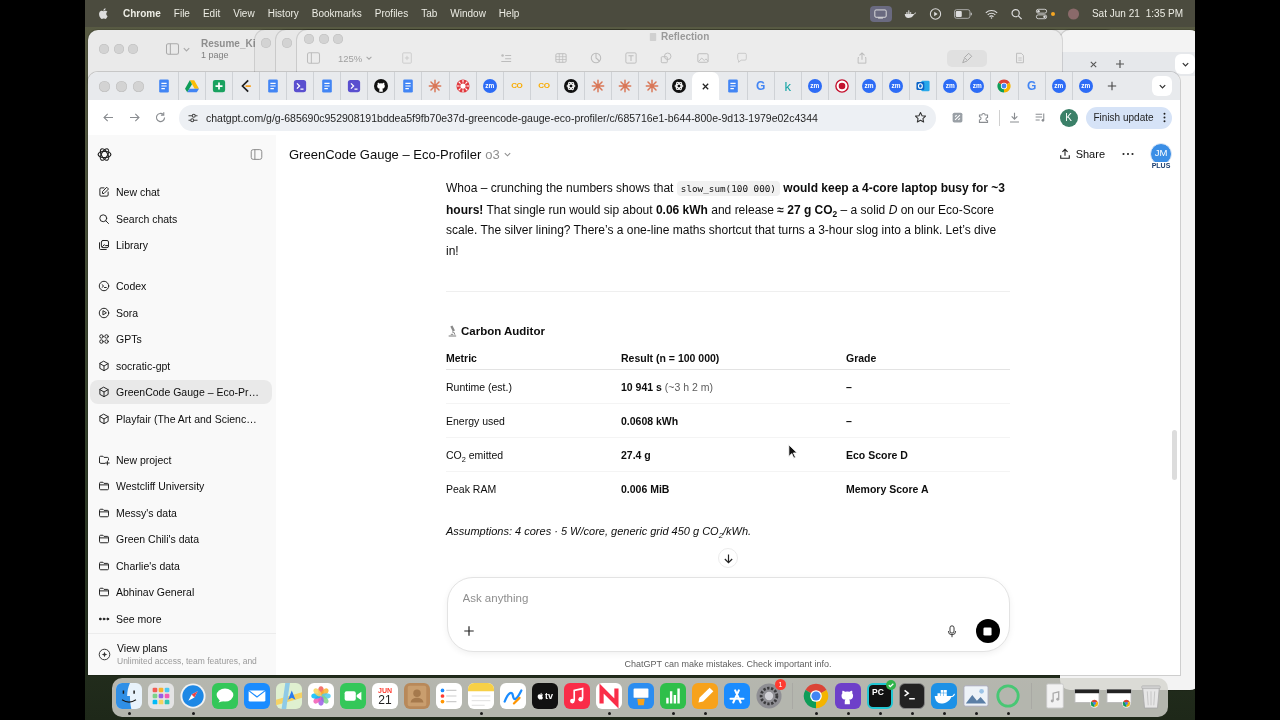 This screenshot has width=1280, height=720. What do you see at coordinates (193, 696) in the screenshot?
I see `compass-icon` at bounding box center [193, 696].